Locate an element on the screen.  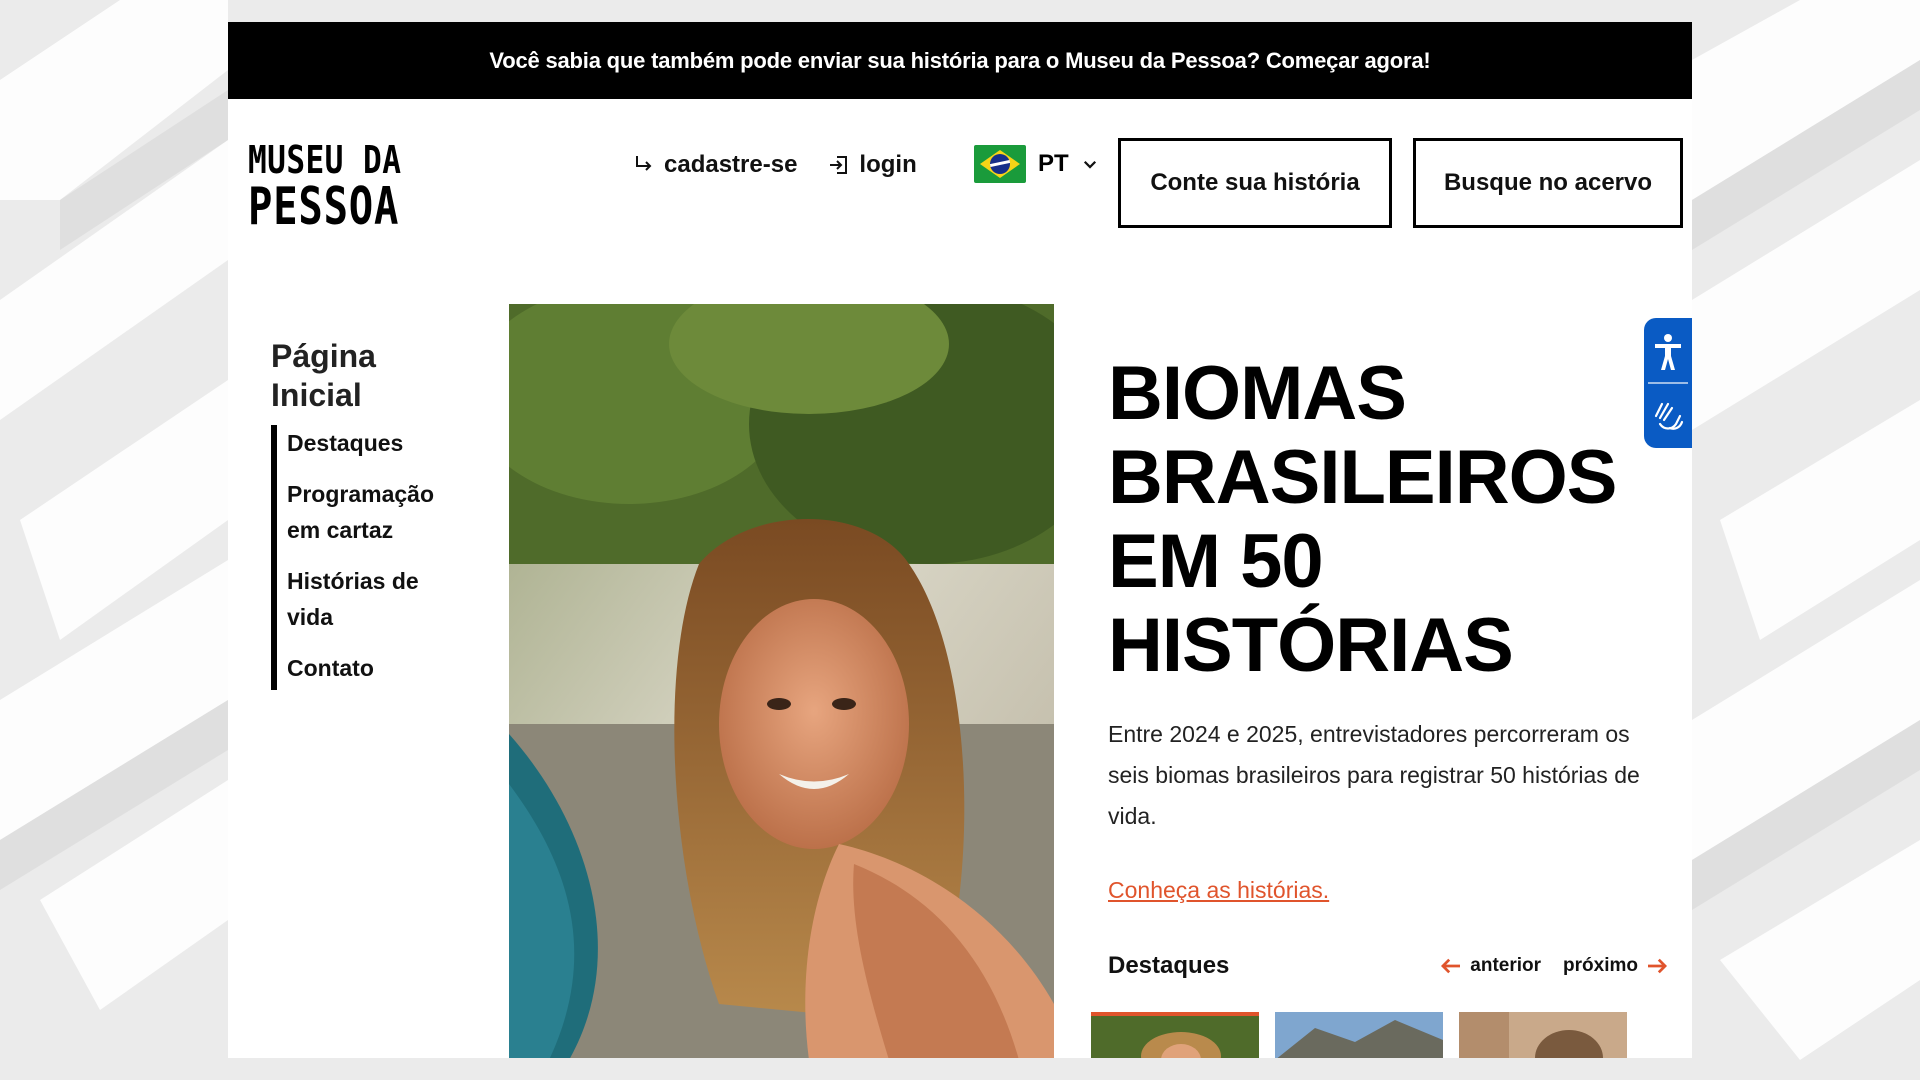
accessibility-widget is located at coordinates (1668, 383).